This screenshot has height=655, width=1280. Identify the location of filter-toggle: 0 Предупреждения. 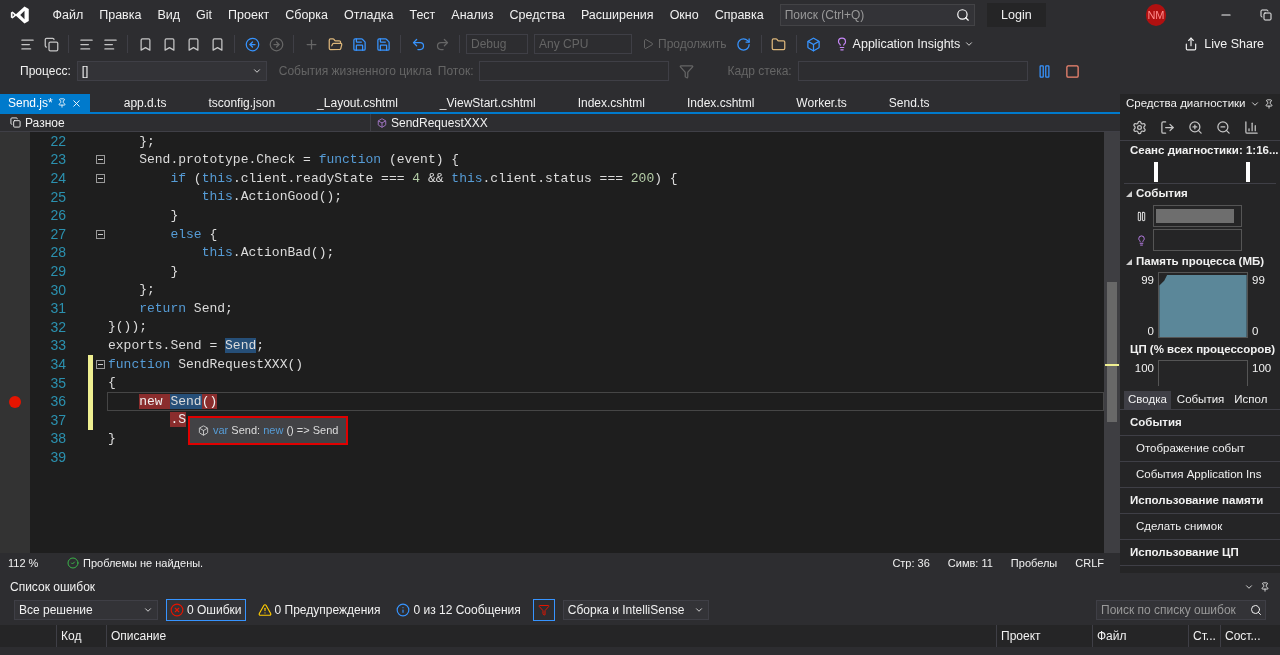
(319, 610).